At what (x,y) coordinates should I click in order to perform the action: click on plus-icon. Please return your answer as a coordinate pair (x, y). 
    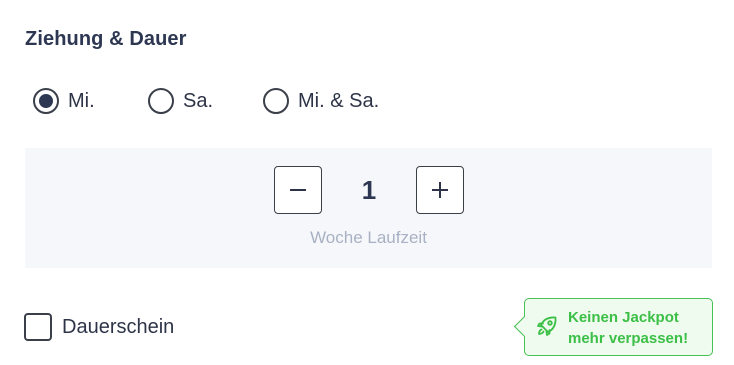
    Looking at the image, I should click on (440, 190).